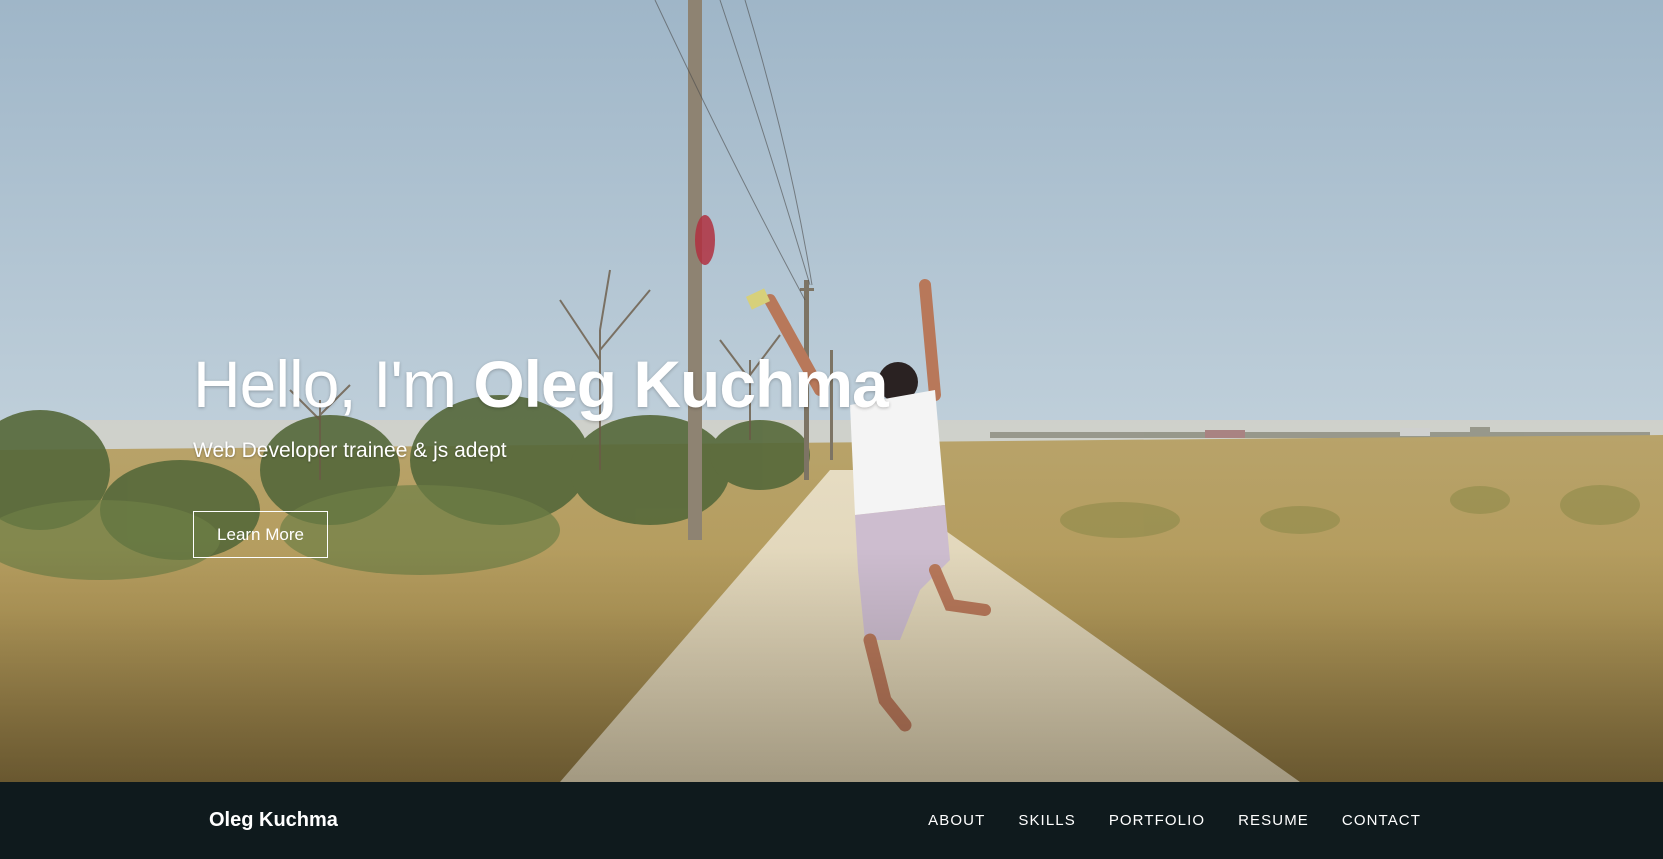 Image resolution: width=1663 pixels, height=859 pixels. What do you see at coordinates (1157, 820) in the screenshot?
I see `nav-item-portfolio: PORTFOLIO` at bounding box center [1157, 820].